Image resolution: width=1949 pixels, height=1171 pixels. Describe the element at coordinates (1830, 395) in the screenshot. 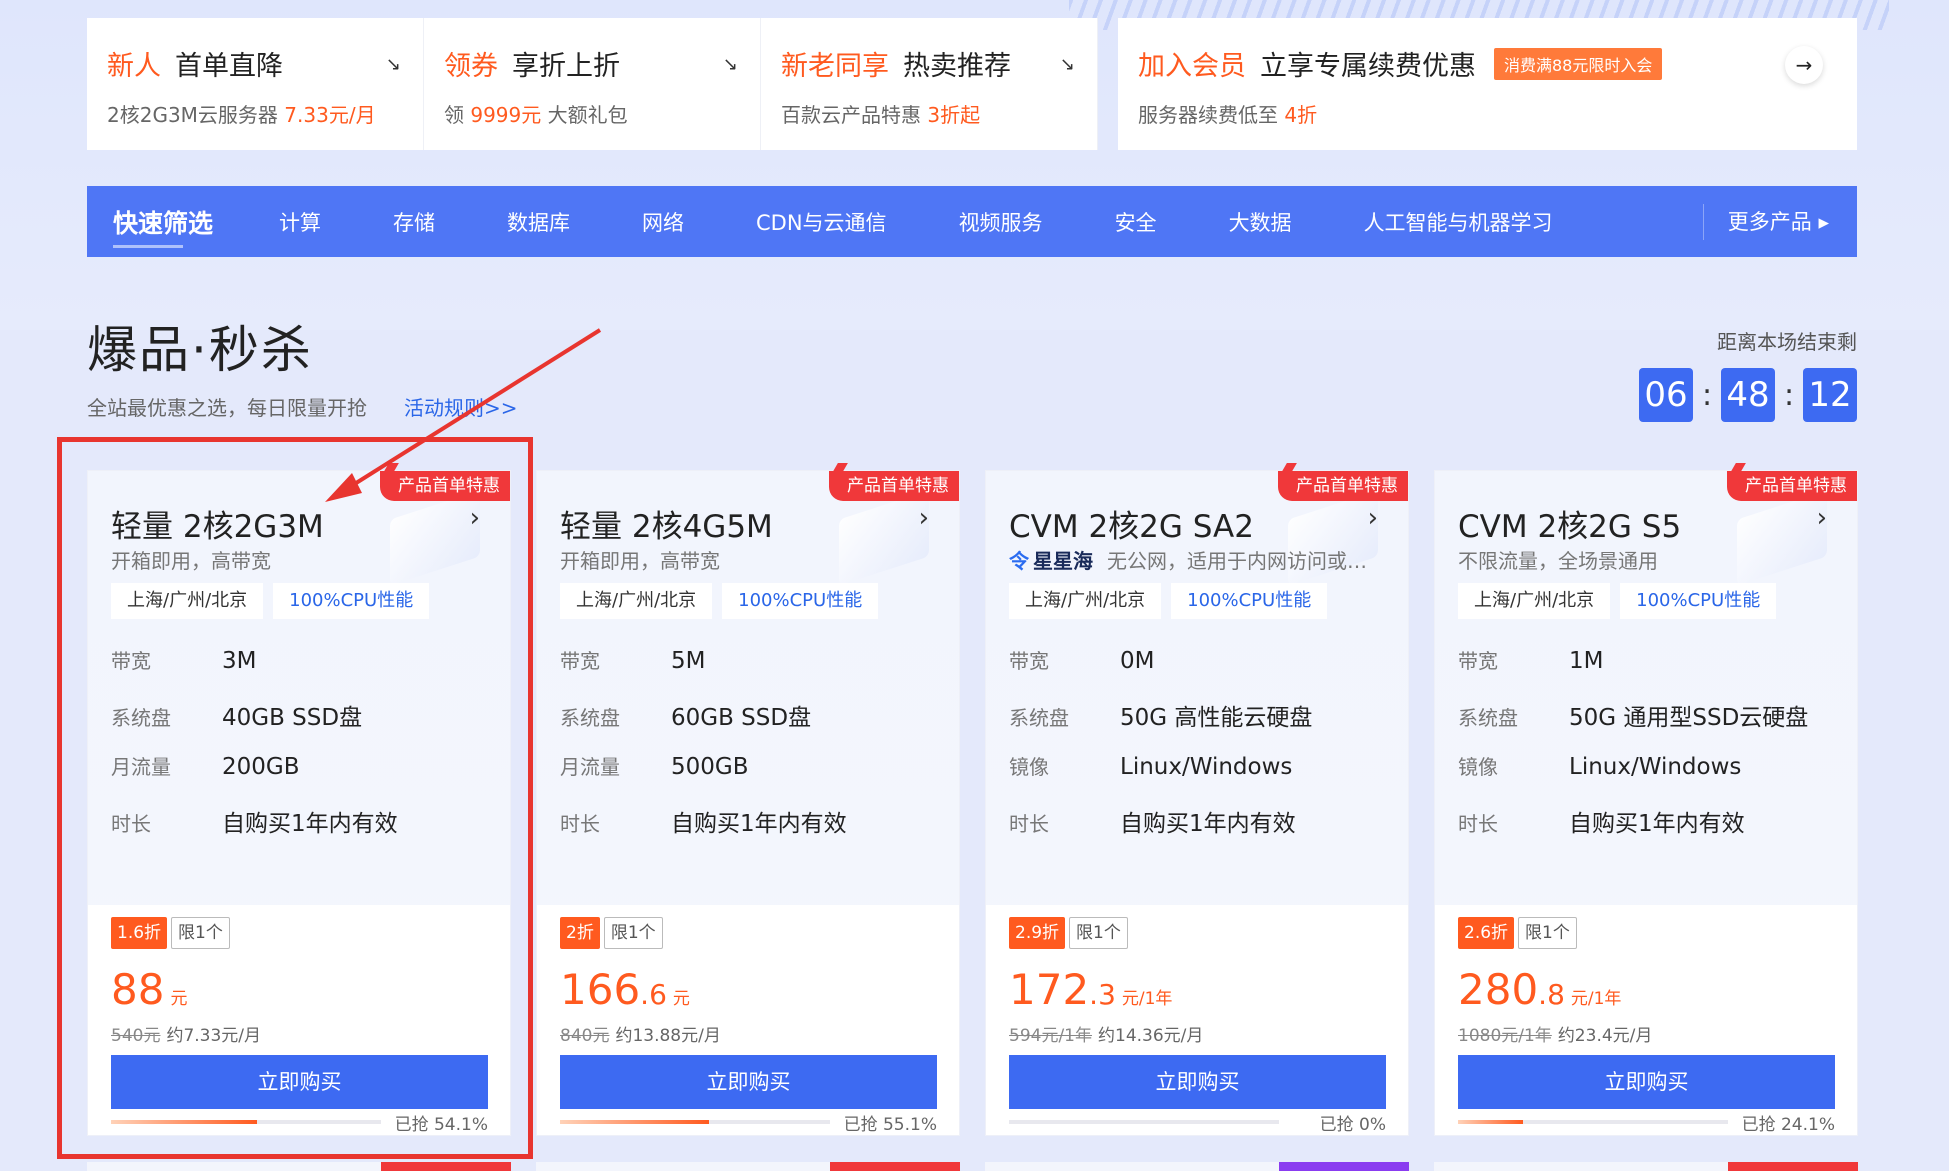

I see `countdown-seconds: 12` at that location.